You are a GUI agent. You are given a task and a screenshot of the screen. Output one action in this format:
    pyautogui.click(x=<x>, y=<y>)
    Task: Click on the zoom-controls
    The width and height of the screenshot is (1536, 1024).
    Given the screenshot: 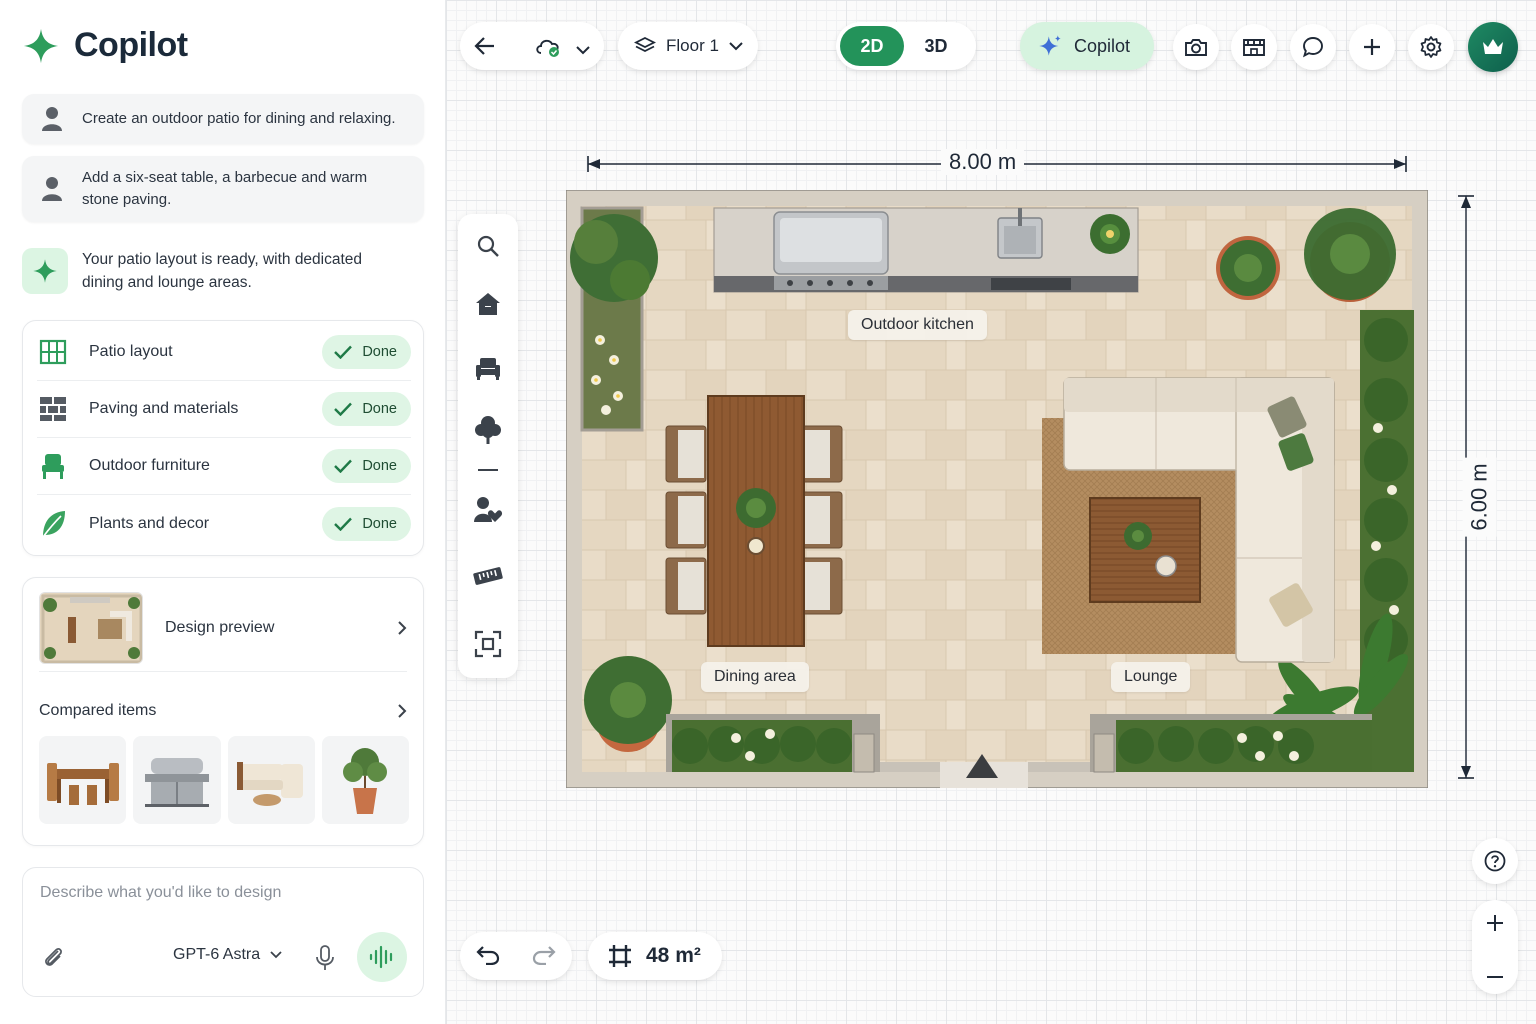 What is the action you would take?
    pyautogui.click(x=1495, y=947)
    